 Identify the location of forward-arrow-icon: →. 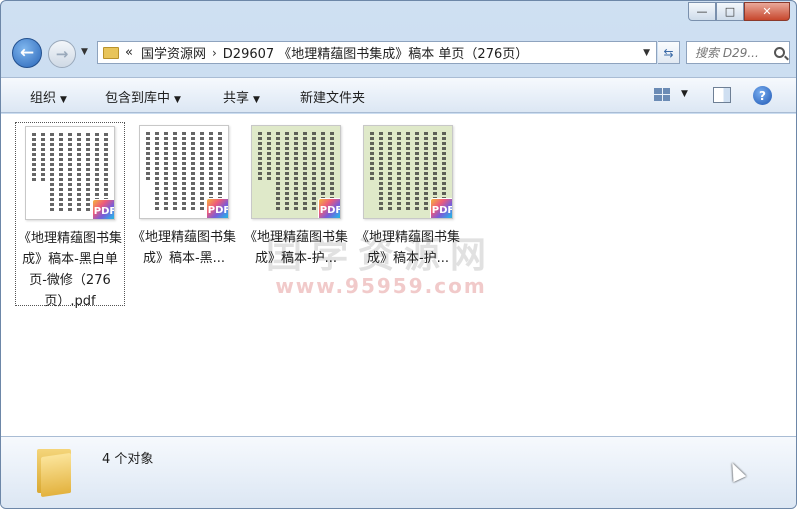
(62, 54).